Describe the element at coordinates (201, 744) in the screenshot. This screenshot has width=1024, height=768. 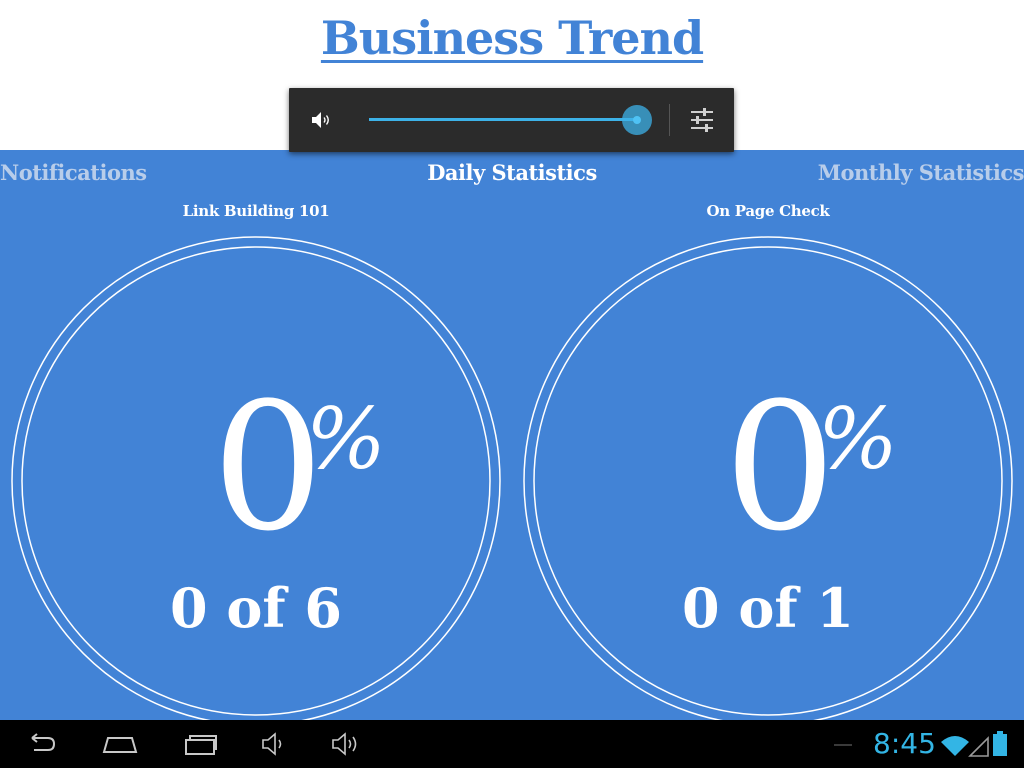
I see `recent-apps-icon` at that location.